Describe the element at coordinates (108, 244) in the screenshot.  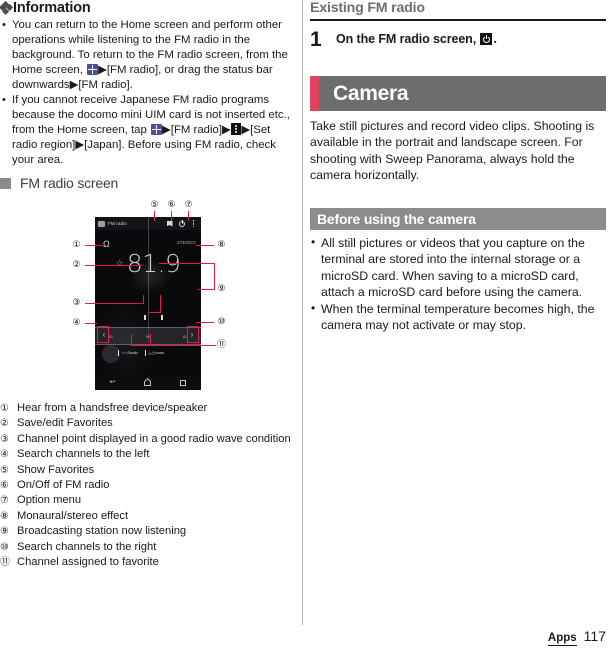
I see `headset-speaker-icon: Ω` at that location.